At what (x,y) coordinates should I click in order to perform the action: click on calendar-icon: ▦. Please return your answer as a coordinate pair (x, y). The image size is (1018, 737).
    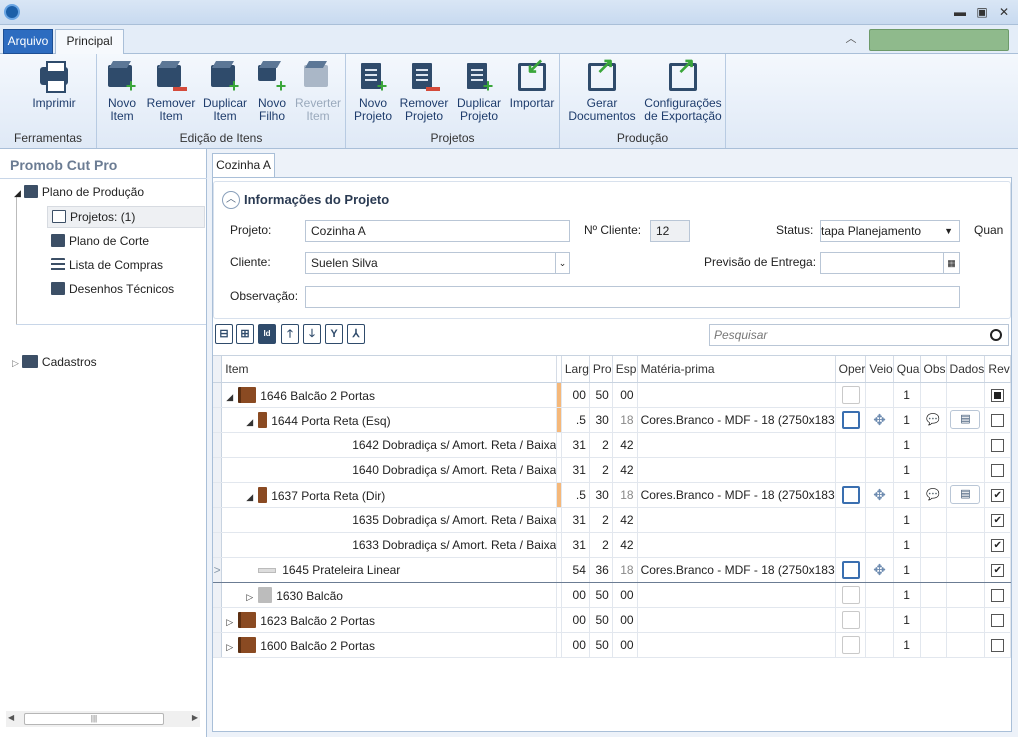
    Looking at the image, I should click on (951, 263).